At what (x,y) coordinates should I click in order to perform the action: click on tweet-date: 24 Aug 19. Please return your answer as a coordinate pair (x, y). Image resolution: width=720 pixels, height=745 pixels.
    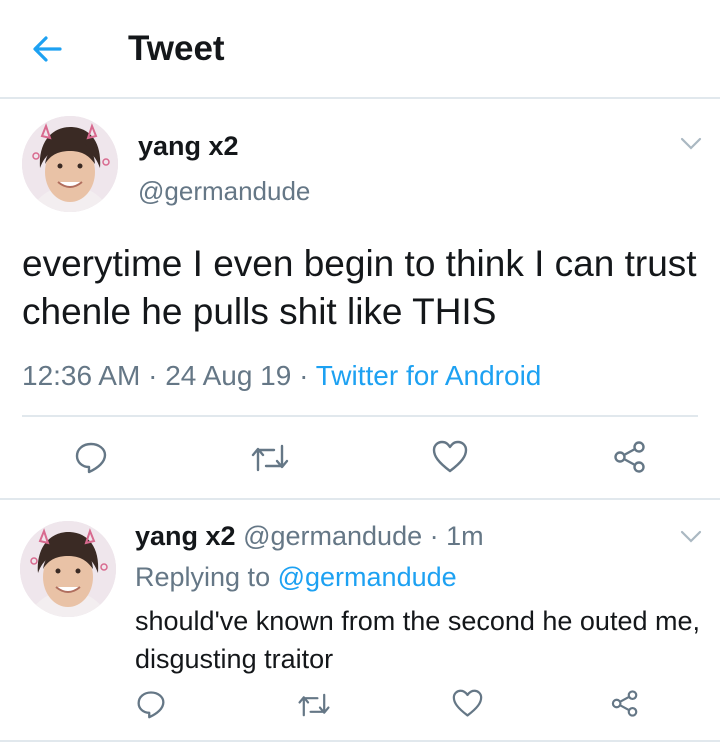
    Looking at the image, I should click on (228, 375).